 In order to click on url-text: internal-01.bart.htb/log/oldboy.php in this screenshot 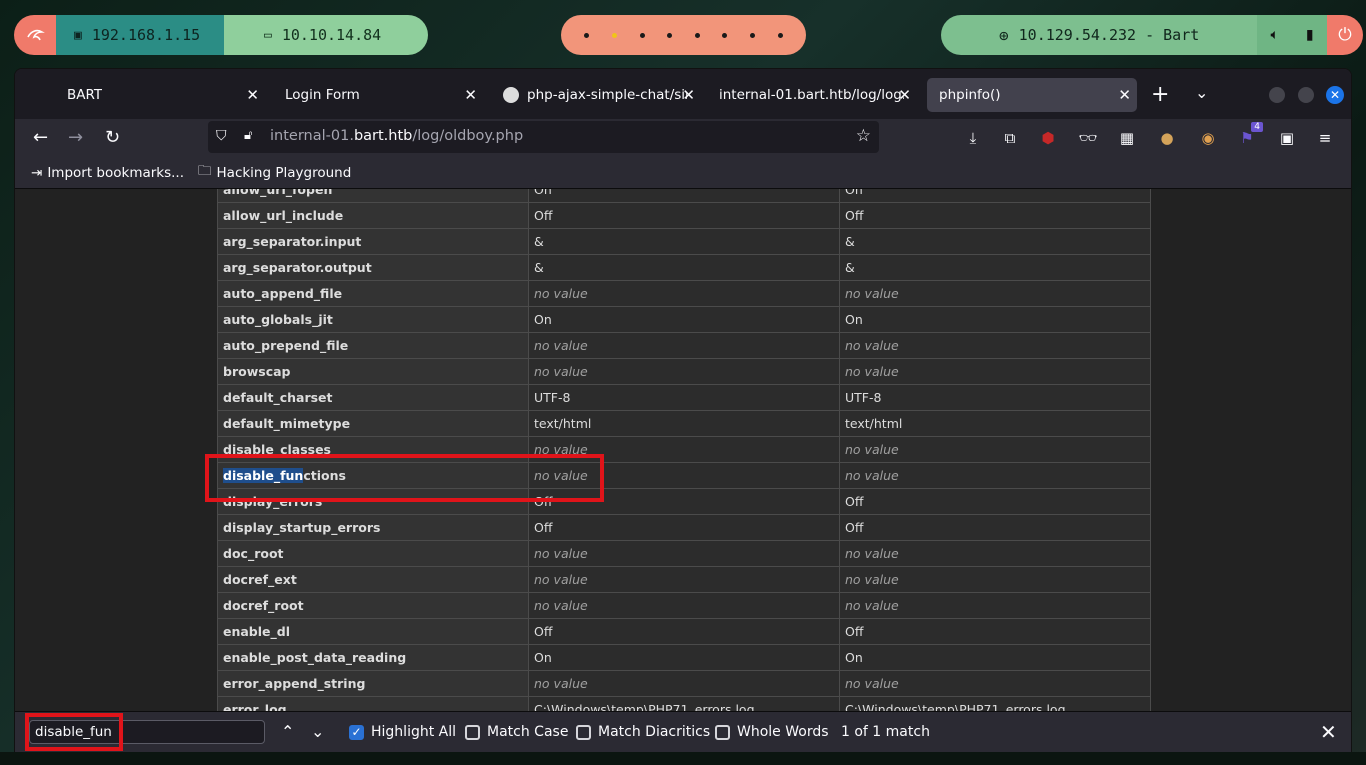, I will do `click(397, 136)`.